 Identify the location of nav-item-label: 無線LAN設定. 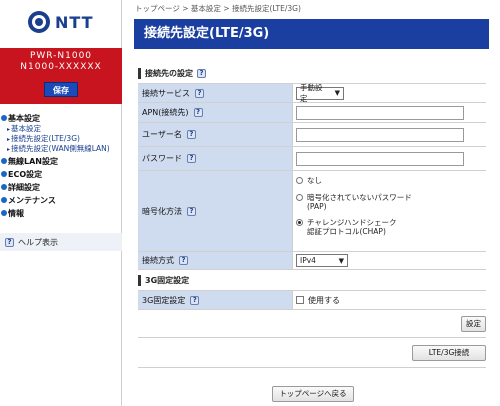
(33, 161).